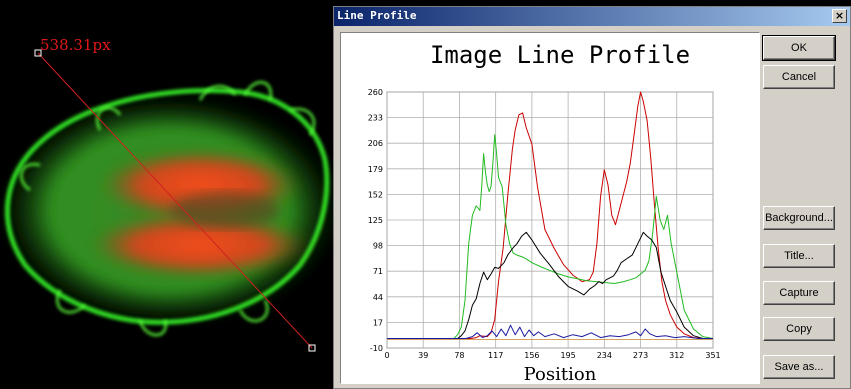  I want to click on close-button: ×, so click(839, 16).